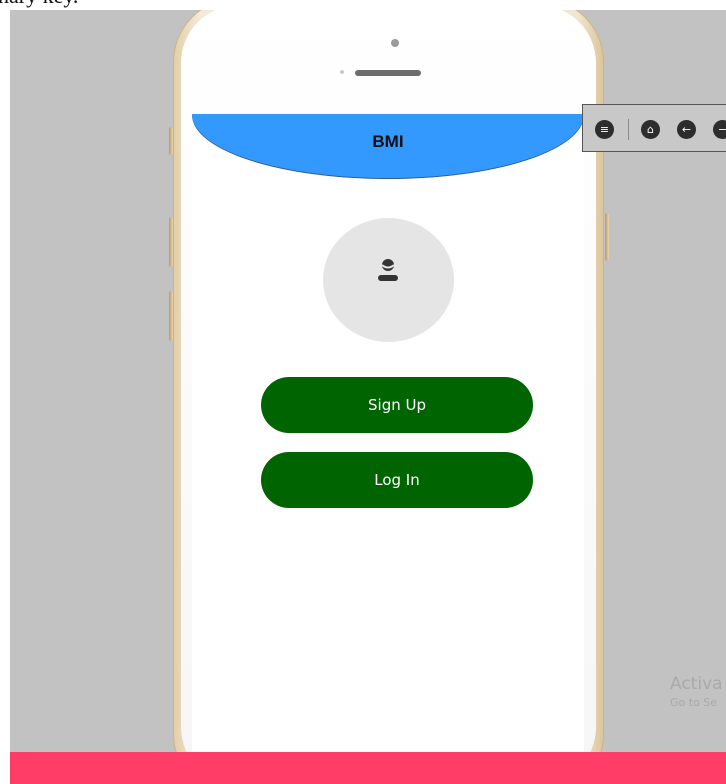 The width and height of the screenshot is (726, 784). I want to click on sensor-dot, so click(342, 72).